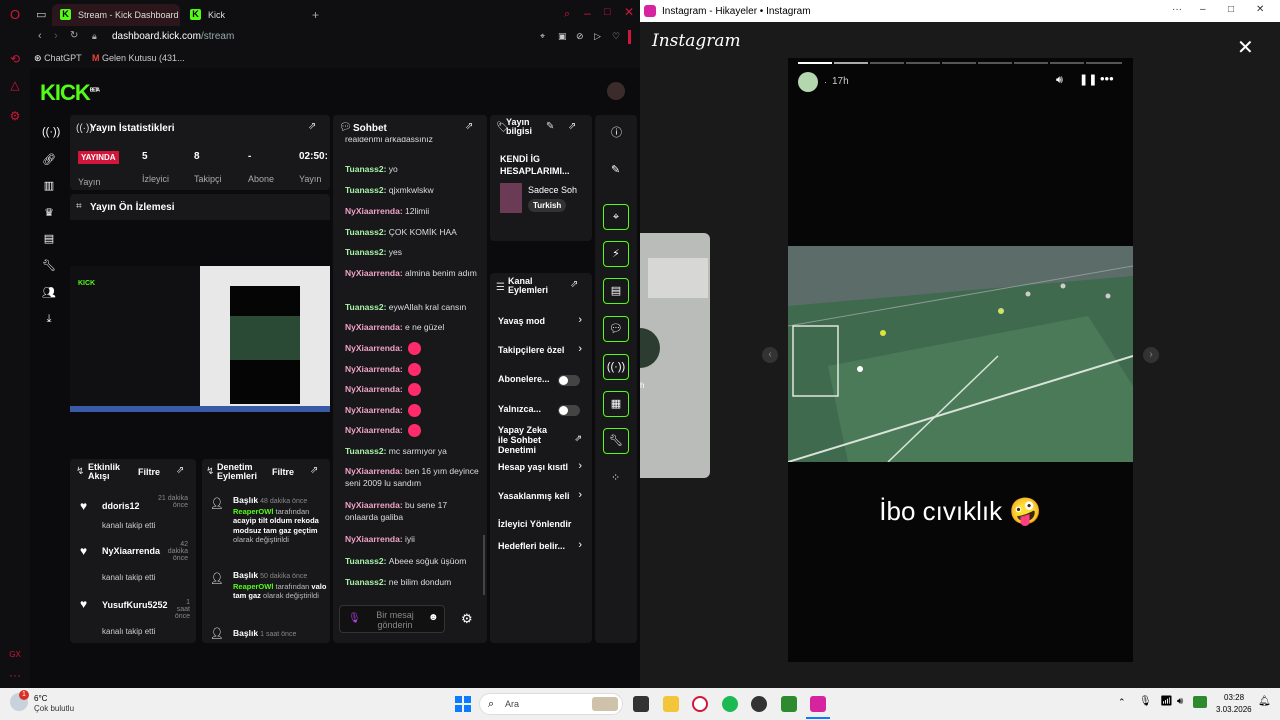 Image resolution: width=1280 pixels, height=720 pixels. Describe the element at coordinates (49, 213) in the screenshot. I see `trophy-nav-icon: ♛` at that location.